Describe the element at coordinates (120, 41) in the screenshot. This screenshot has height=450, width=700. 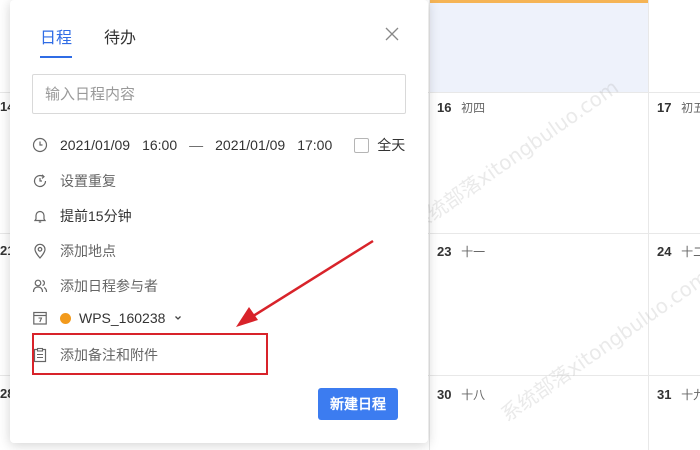
I see `tab-todo: 待办` at that location.